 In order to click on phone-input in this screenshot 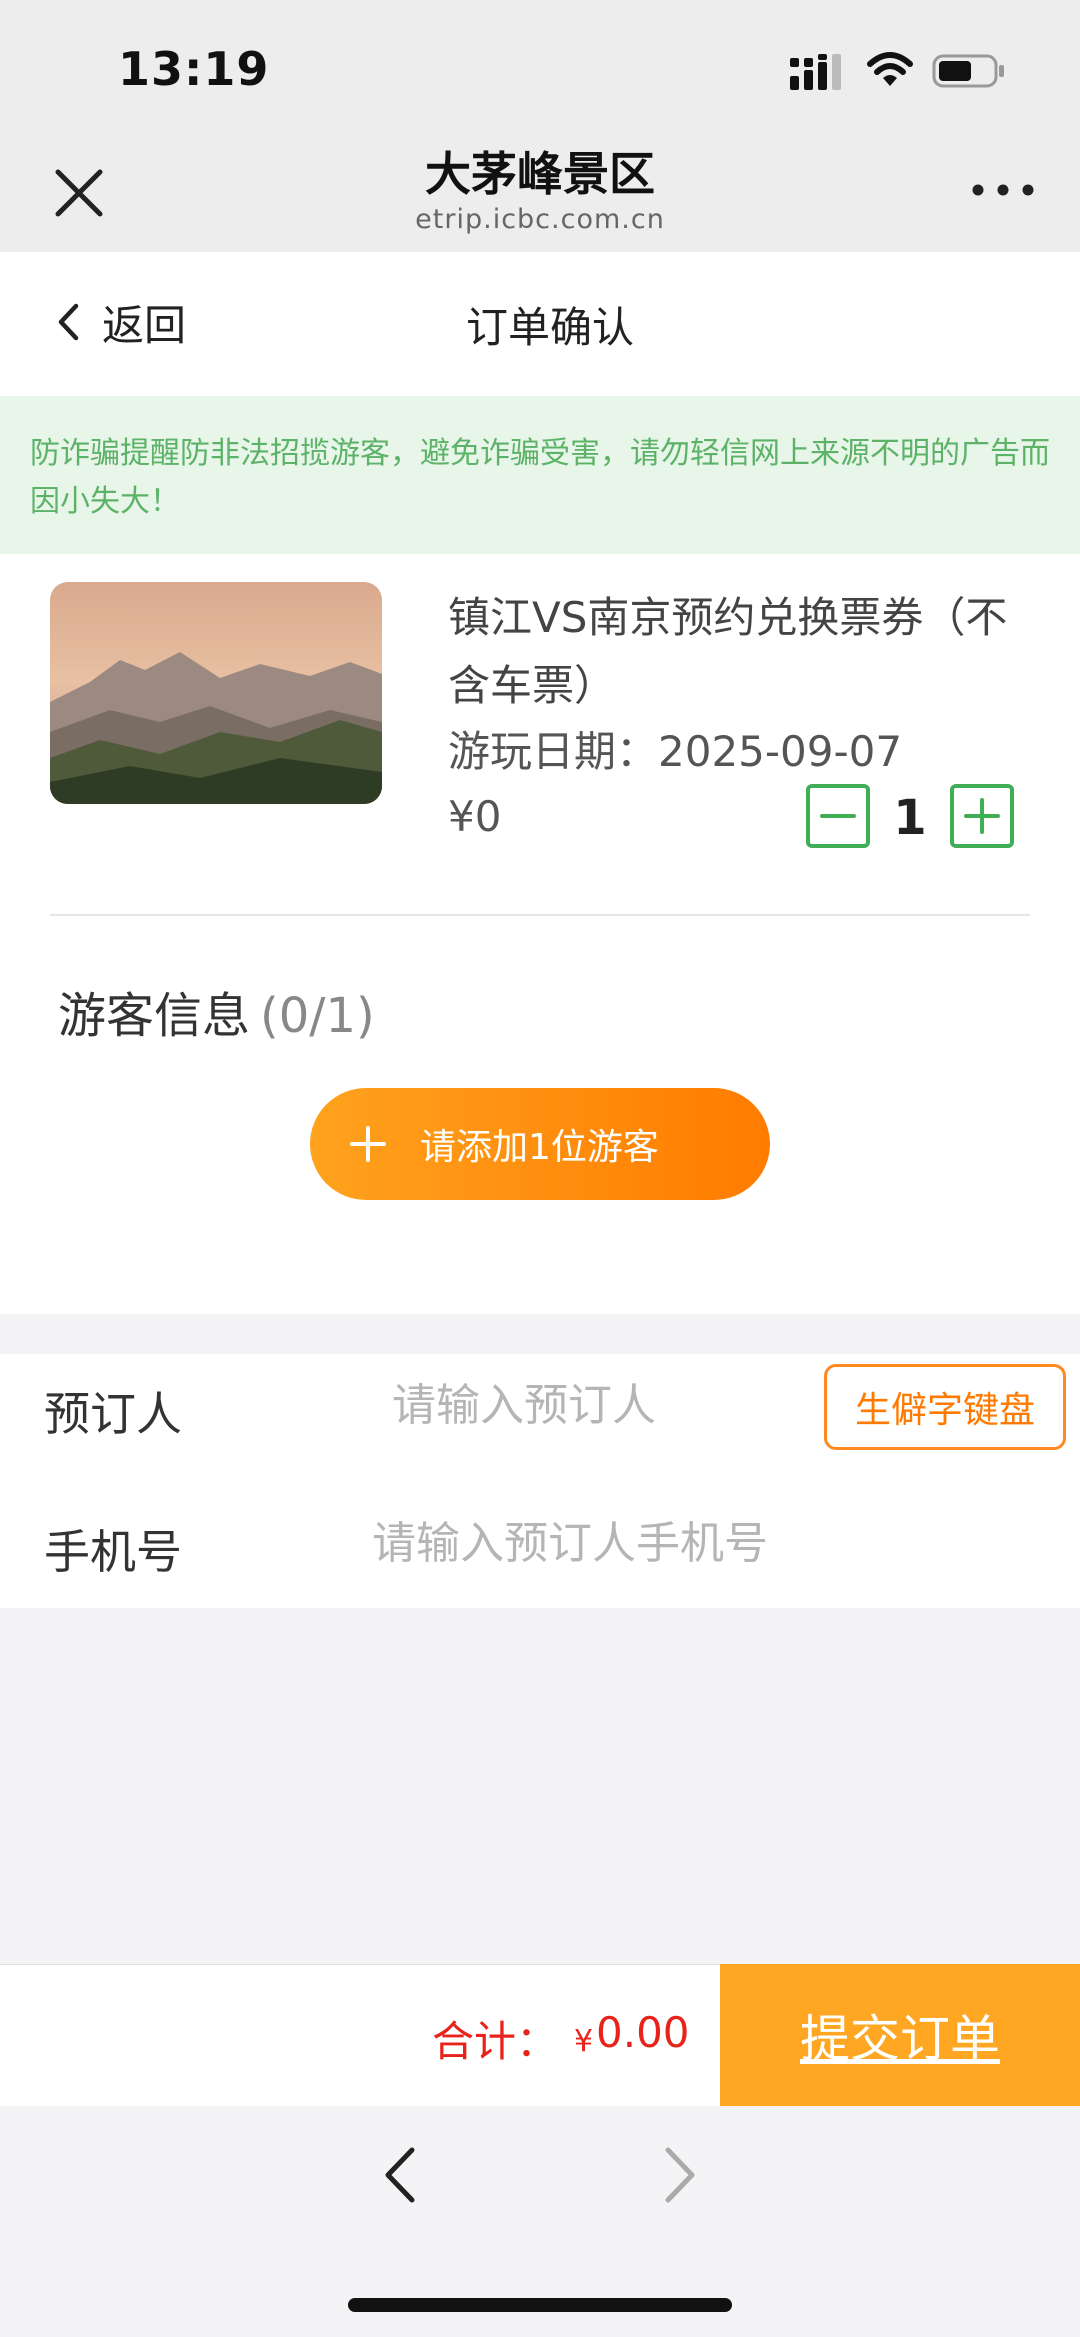, I will do `click(672, 1543)`.